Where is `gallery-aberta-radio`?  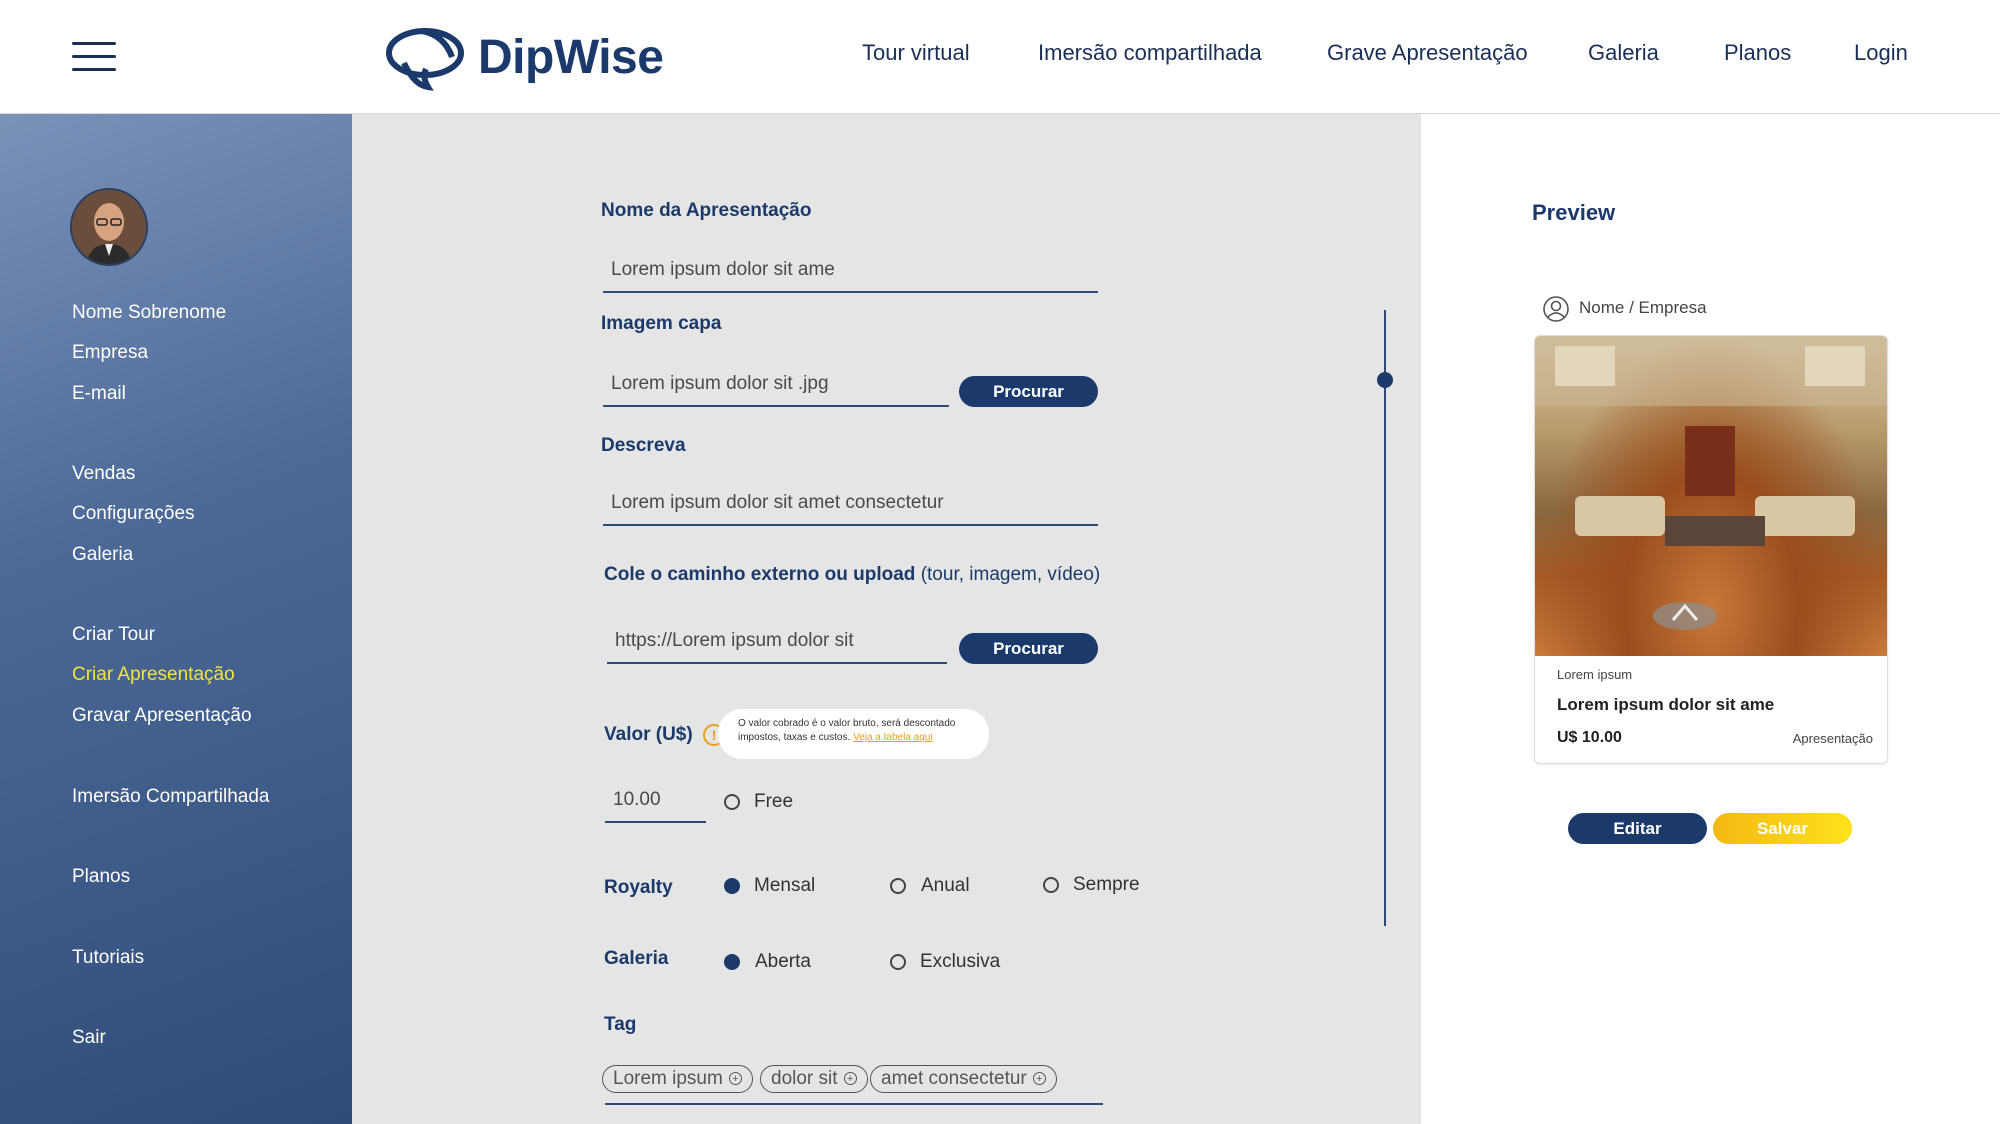 gallery-aberta-radio is located at coordinates (732, 962).